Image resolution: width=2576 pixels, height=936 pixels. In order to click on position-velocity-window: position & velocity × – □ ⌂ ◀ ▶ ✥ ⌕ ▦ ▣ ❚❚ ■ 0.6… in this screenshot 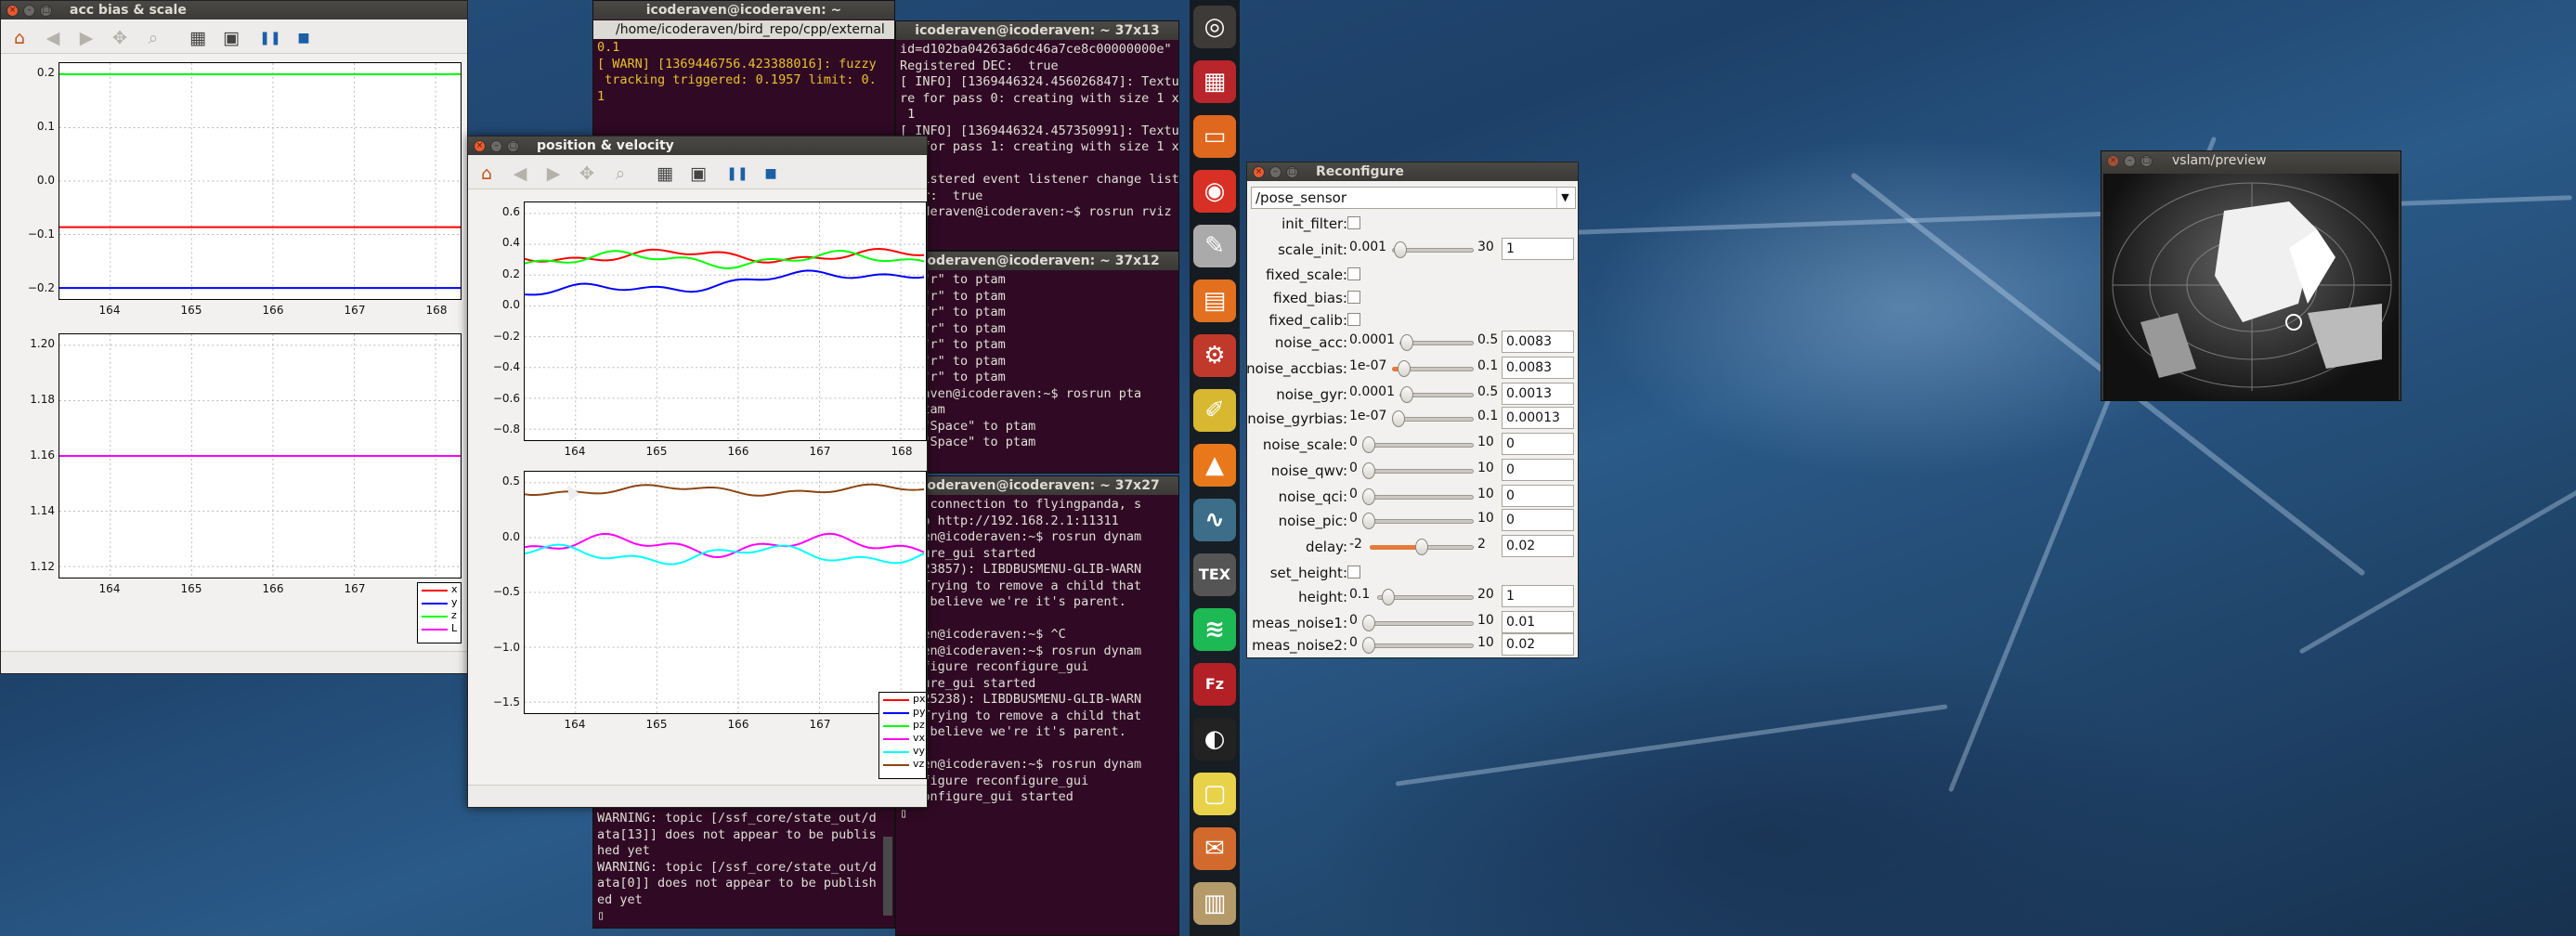, I will do `click(698, 472)`.